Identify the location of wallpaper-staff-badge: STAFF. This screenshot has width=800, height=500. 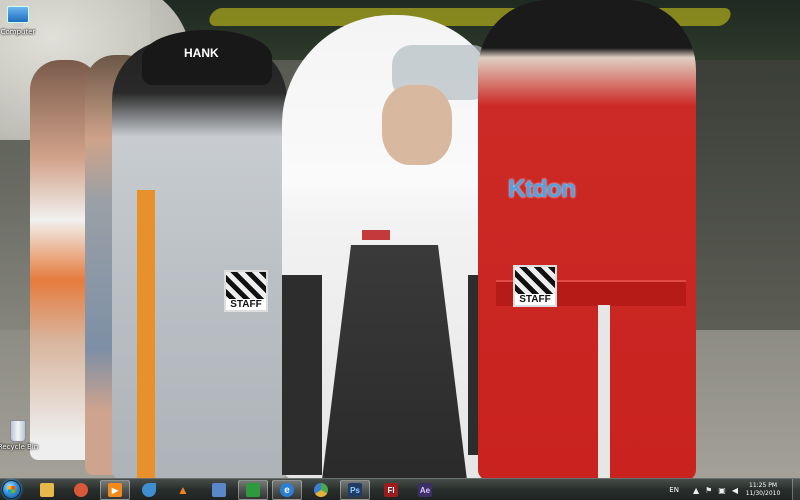
(246, 291).